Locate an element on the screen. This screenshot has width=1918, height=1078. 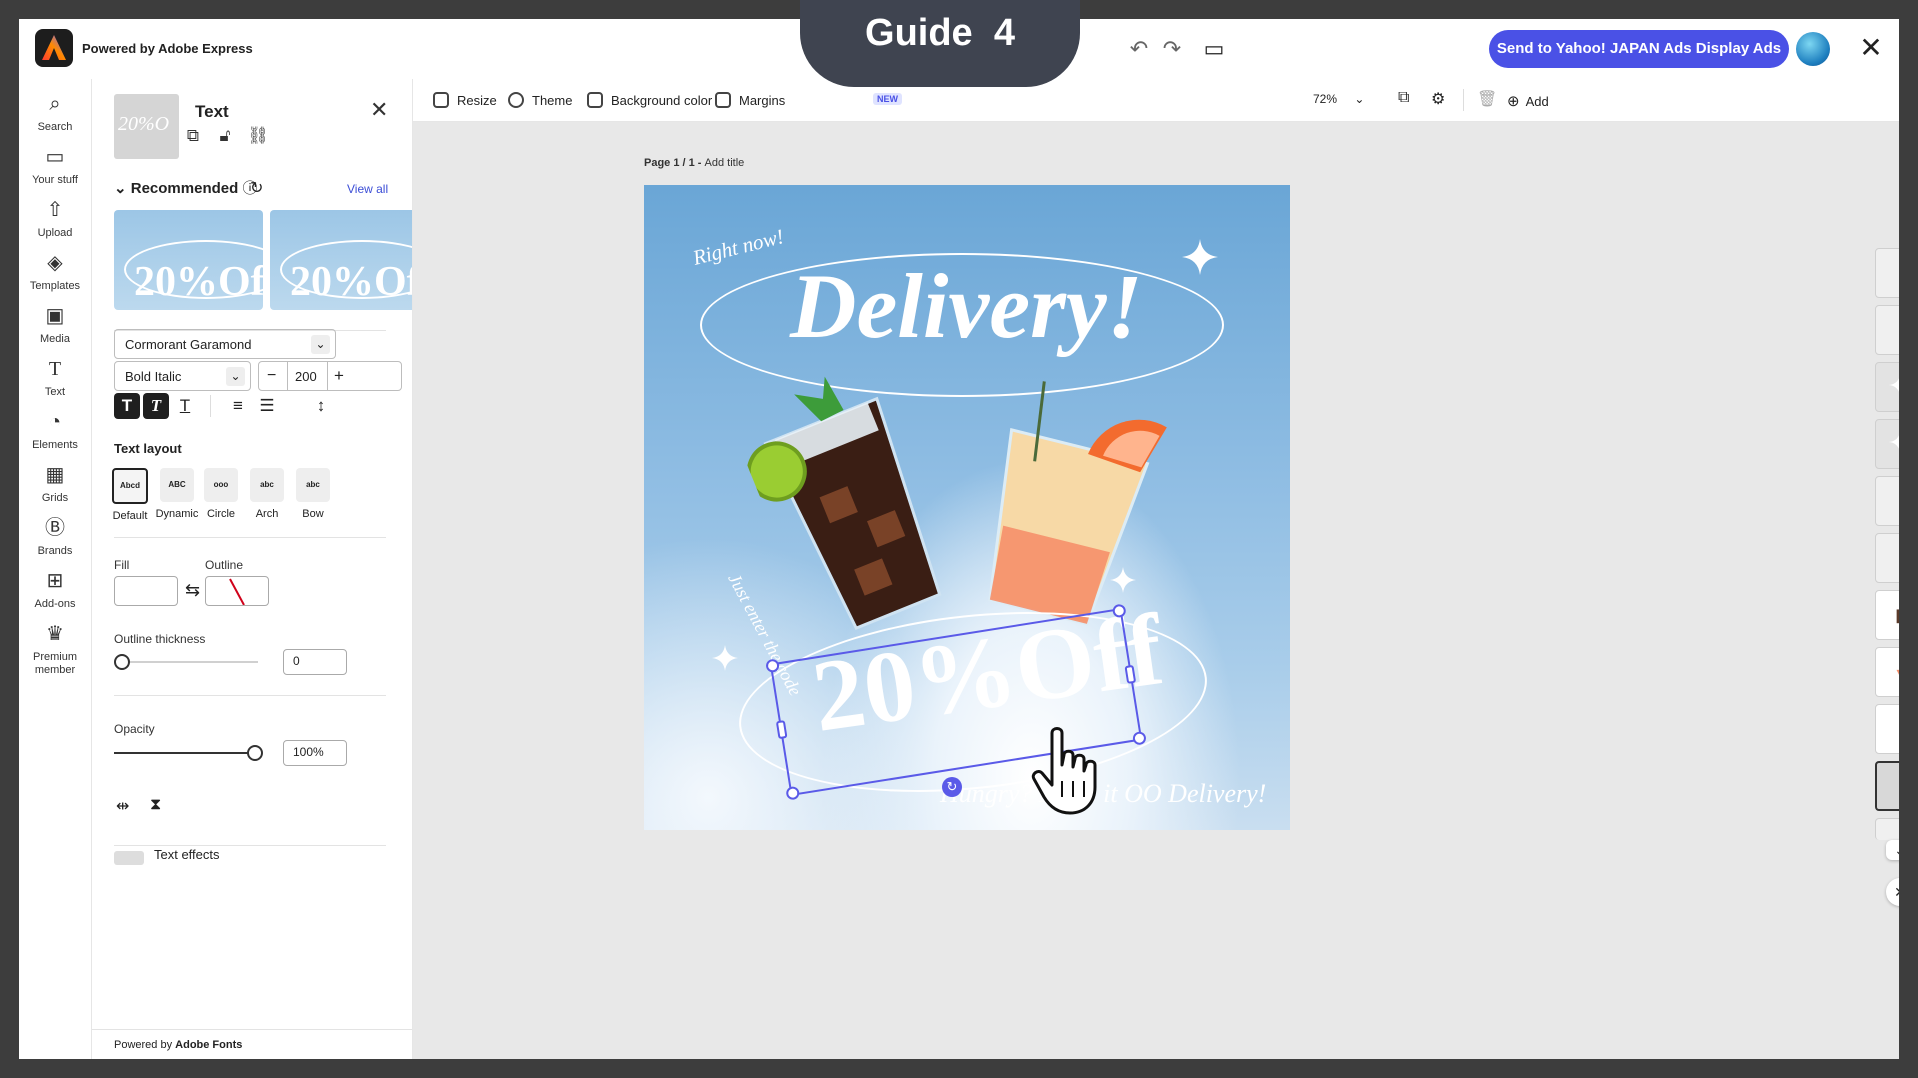
rail-item-grids: ▦ Grids is located at coordinates (55, 483).